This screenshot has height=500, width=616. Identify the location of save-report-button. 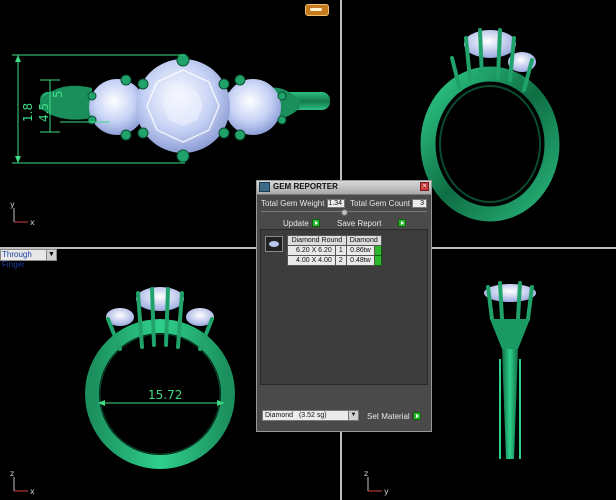
(402, 223).